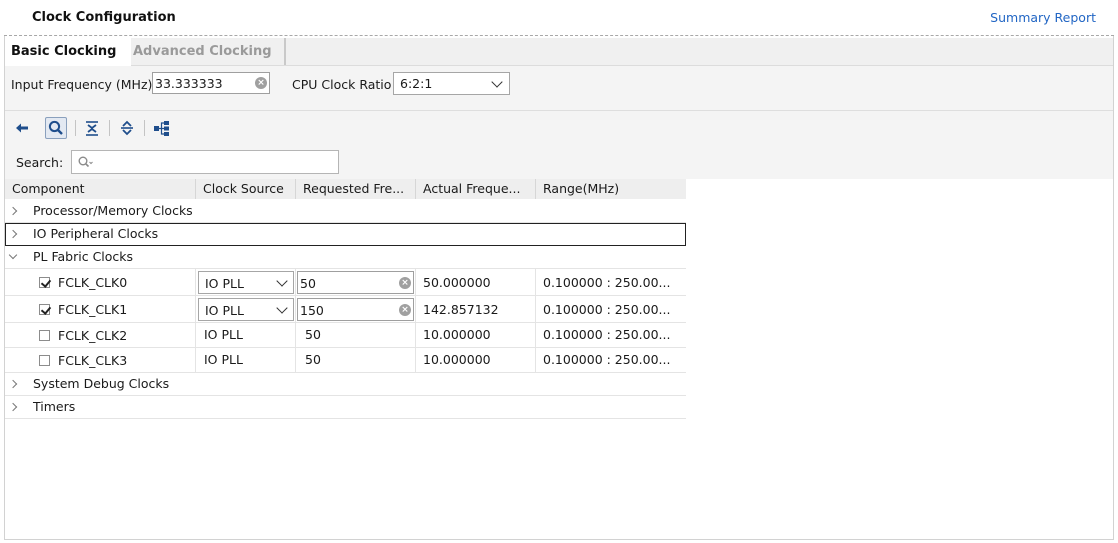 This screenshot has height=543, width=1118. What do you see at coordinates (40, 162) in the screenshot?
I see `search-label: Search:` at bounding box center [40, 162].